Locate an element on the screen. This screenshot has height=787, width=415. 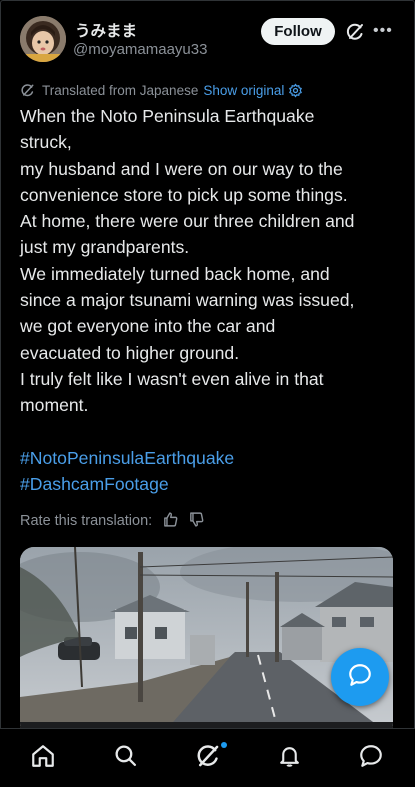
home-icon is located at coordinates (43, 758).